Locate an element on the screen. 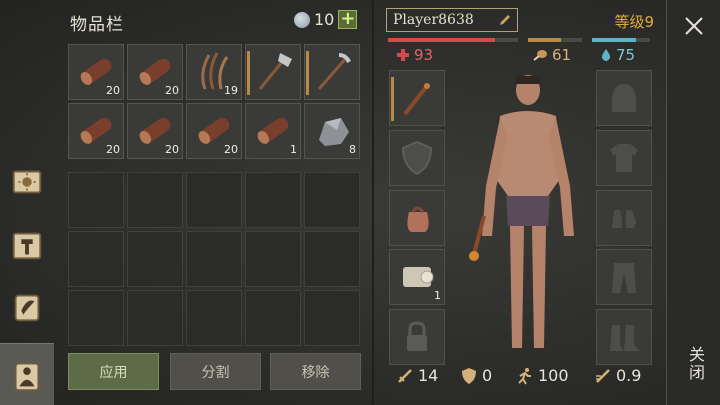 This screenshot has width=720, height=405. crafting-book-icon is located at coordinates (27, 181).